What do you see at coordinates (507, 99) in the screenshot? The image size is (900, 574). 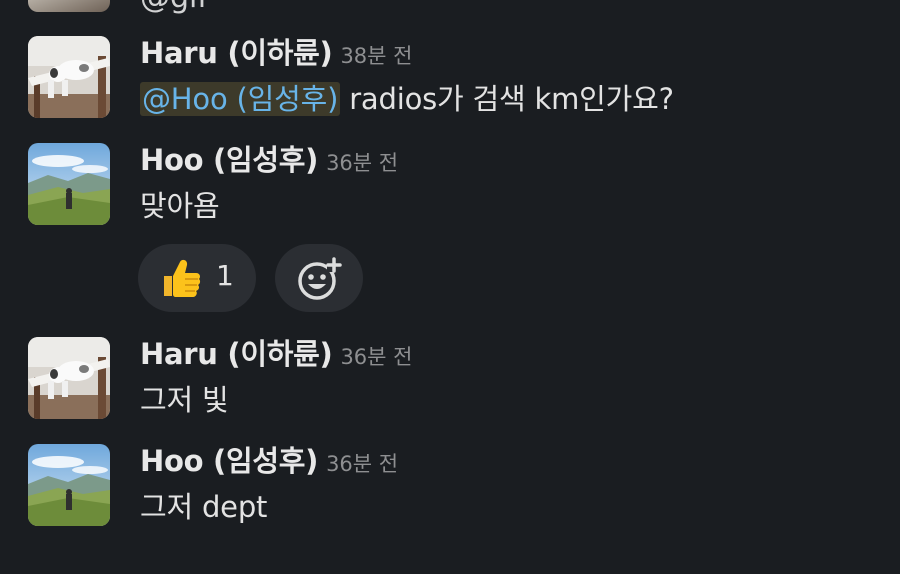 I see `message-text-content: radios가 검색 km인가요?` at bounding box center [507, 99].